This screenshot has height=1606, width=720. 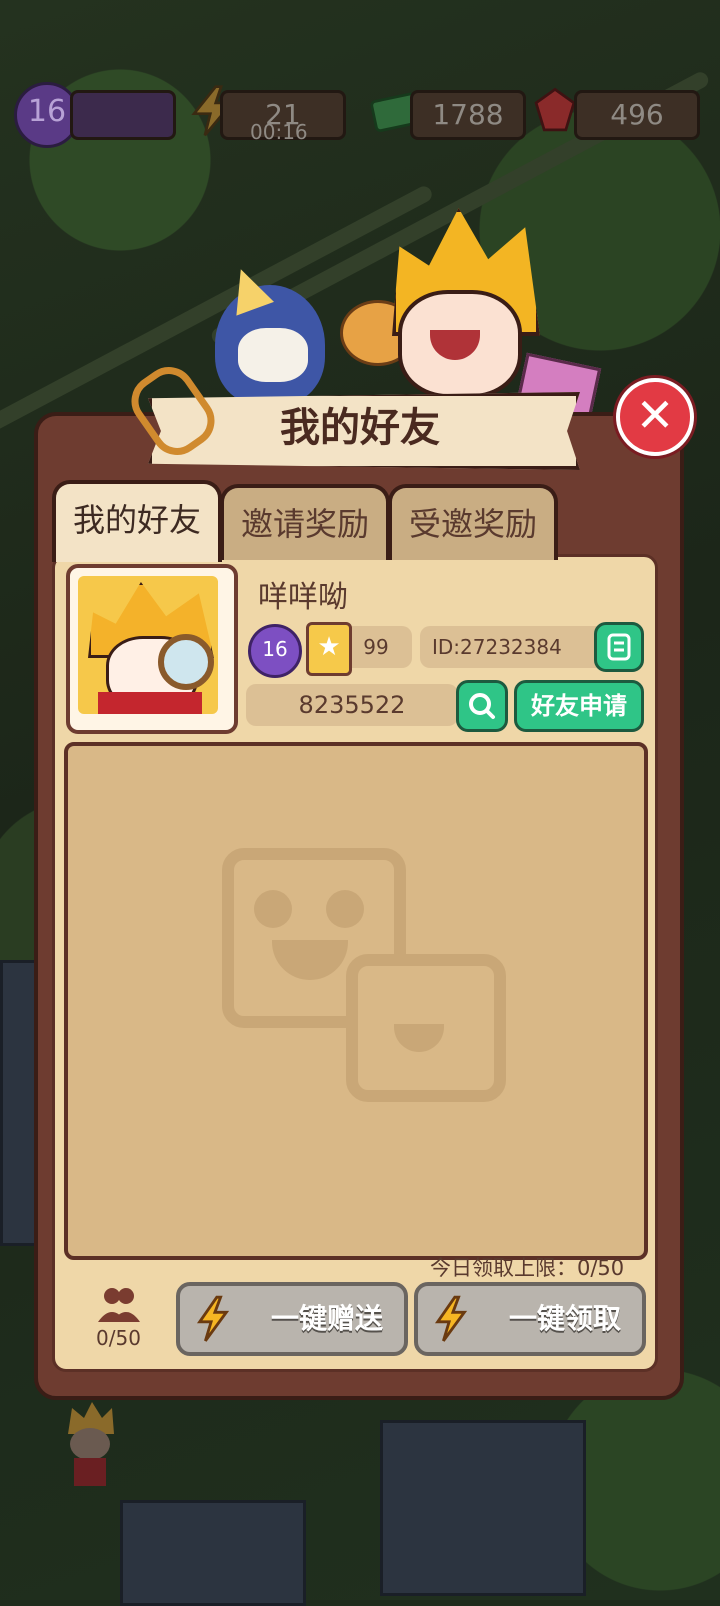 I want to click on star-card-icon: ★, so click(x=329, y=649).